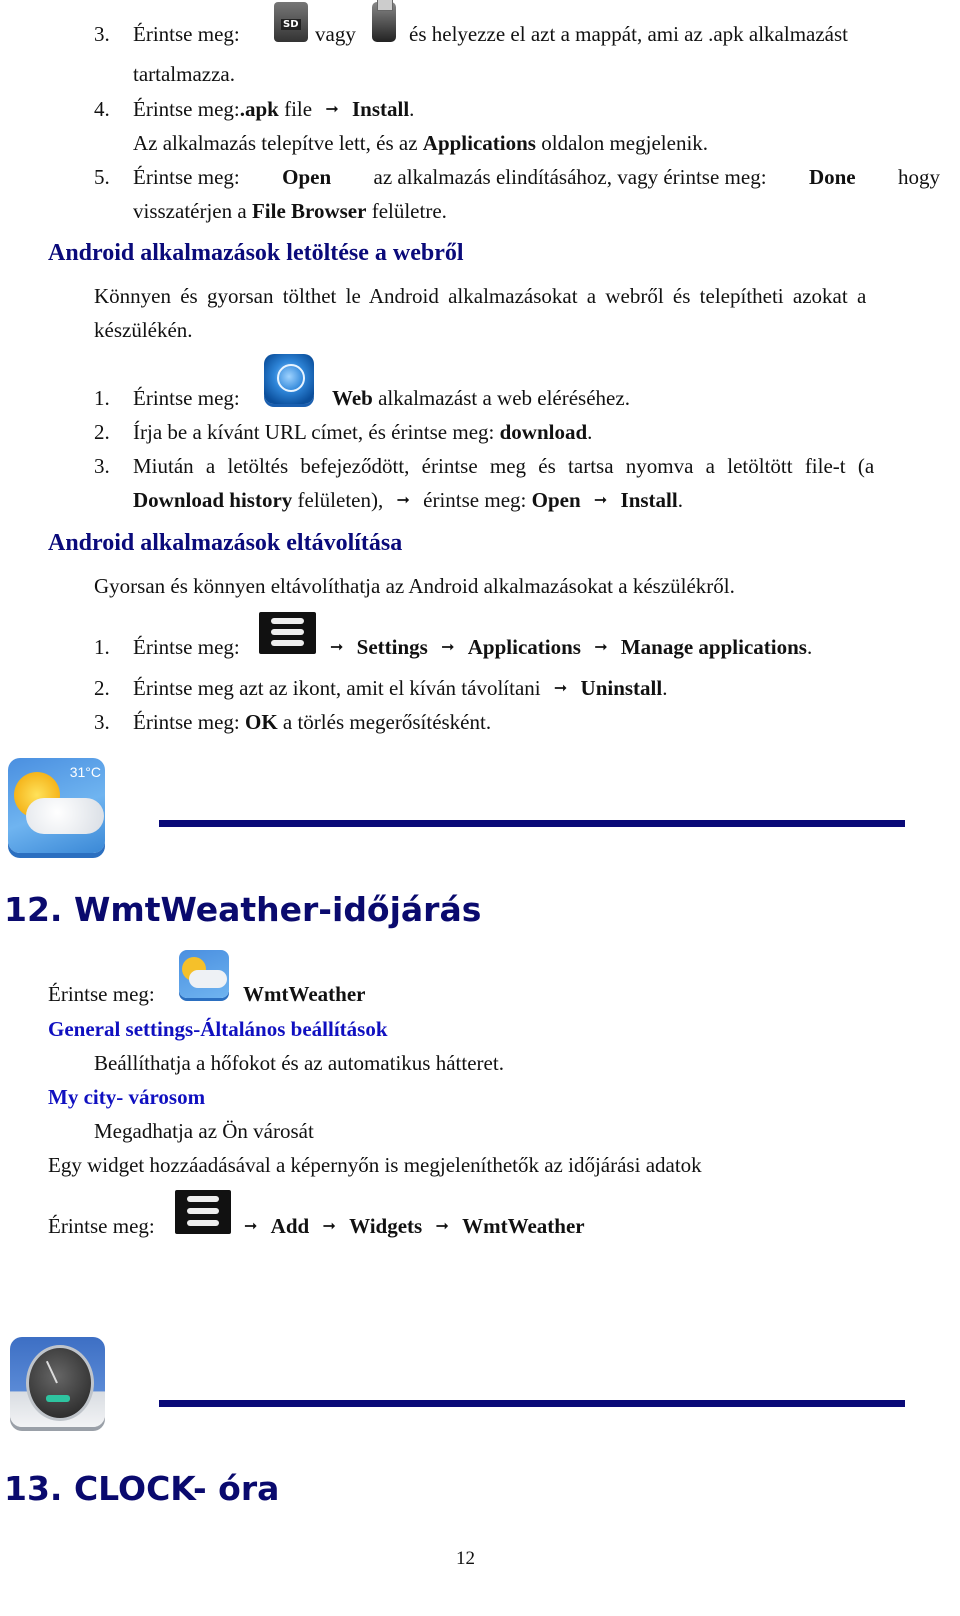 The height and width of the screenshot is (1616, 960). Describe the element at coordinates (259, 109) in the screenshot. I see `apk-term: .apk` at that location.